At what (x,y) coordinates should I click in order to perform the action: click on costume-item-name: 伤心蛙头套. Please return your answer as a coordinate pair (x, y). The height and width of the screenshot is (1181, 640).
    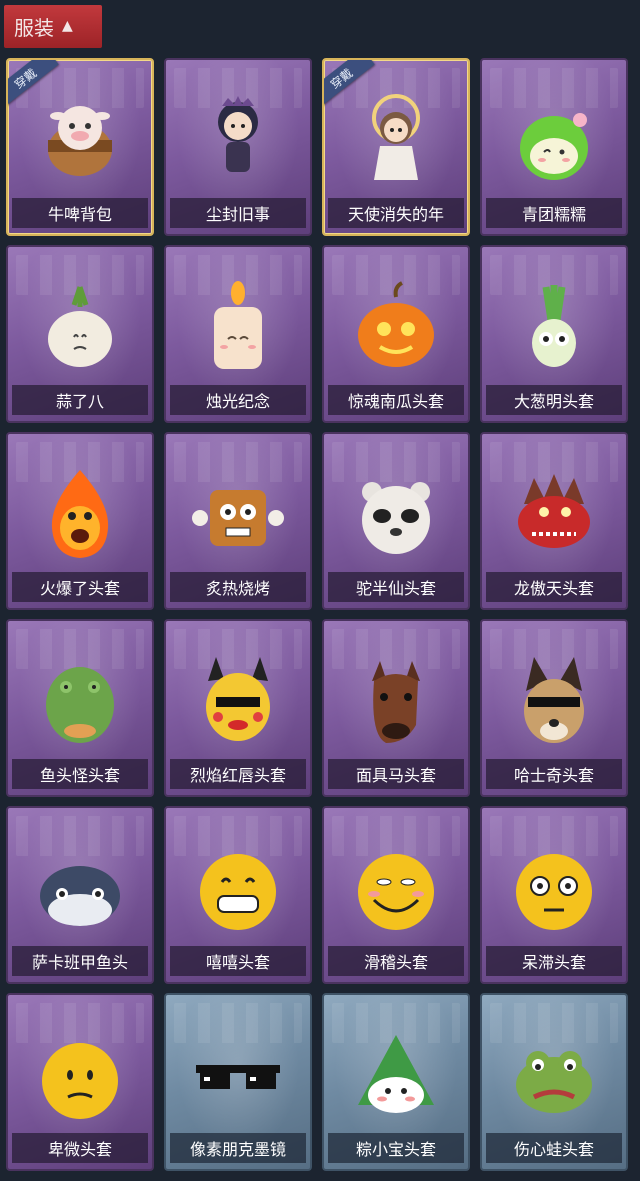
    Looking at the image, I should click on (554, 1148).